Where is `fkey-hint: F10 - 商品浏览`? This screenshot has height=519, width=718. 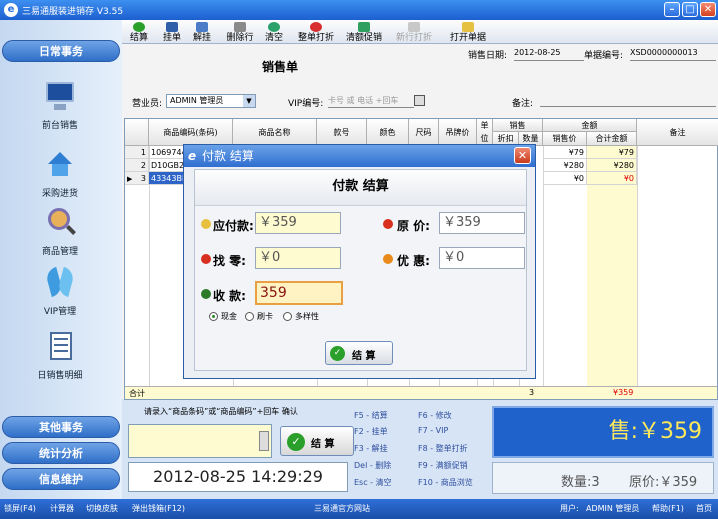 fkey-hint: F10 - 商品浏览 is located at coordinates (445, 482).